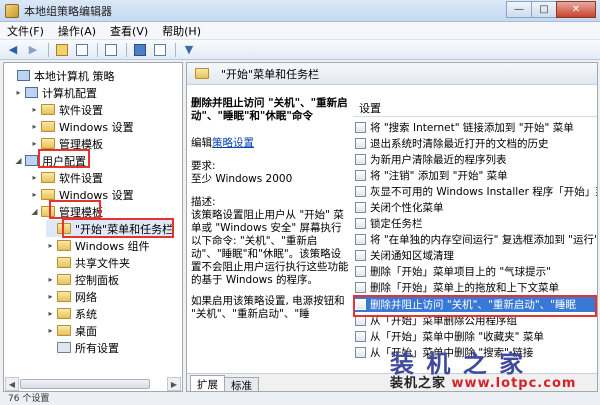 The height and width of the screenshot is (405, 600). I want to click on tab-extended: 扩展, so click(207, 383).